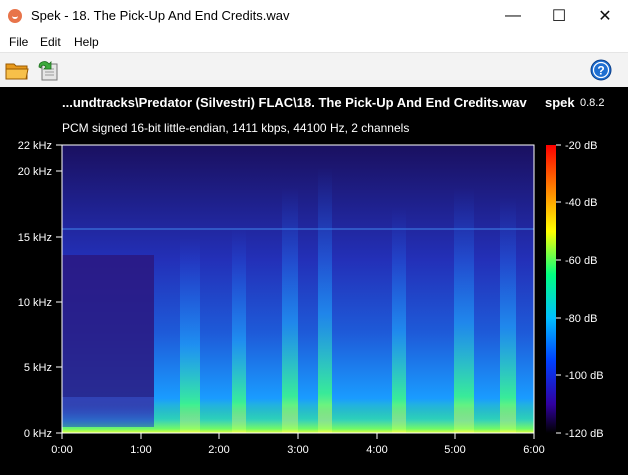 Image resolution: width=628 pixels, height=475 pixels. What do you see at coordinates (584, 376) in the screenshot?
I see `db-label-100: -100 dB` at bounding box center [584, 376].